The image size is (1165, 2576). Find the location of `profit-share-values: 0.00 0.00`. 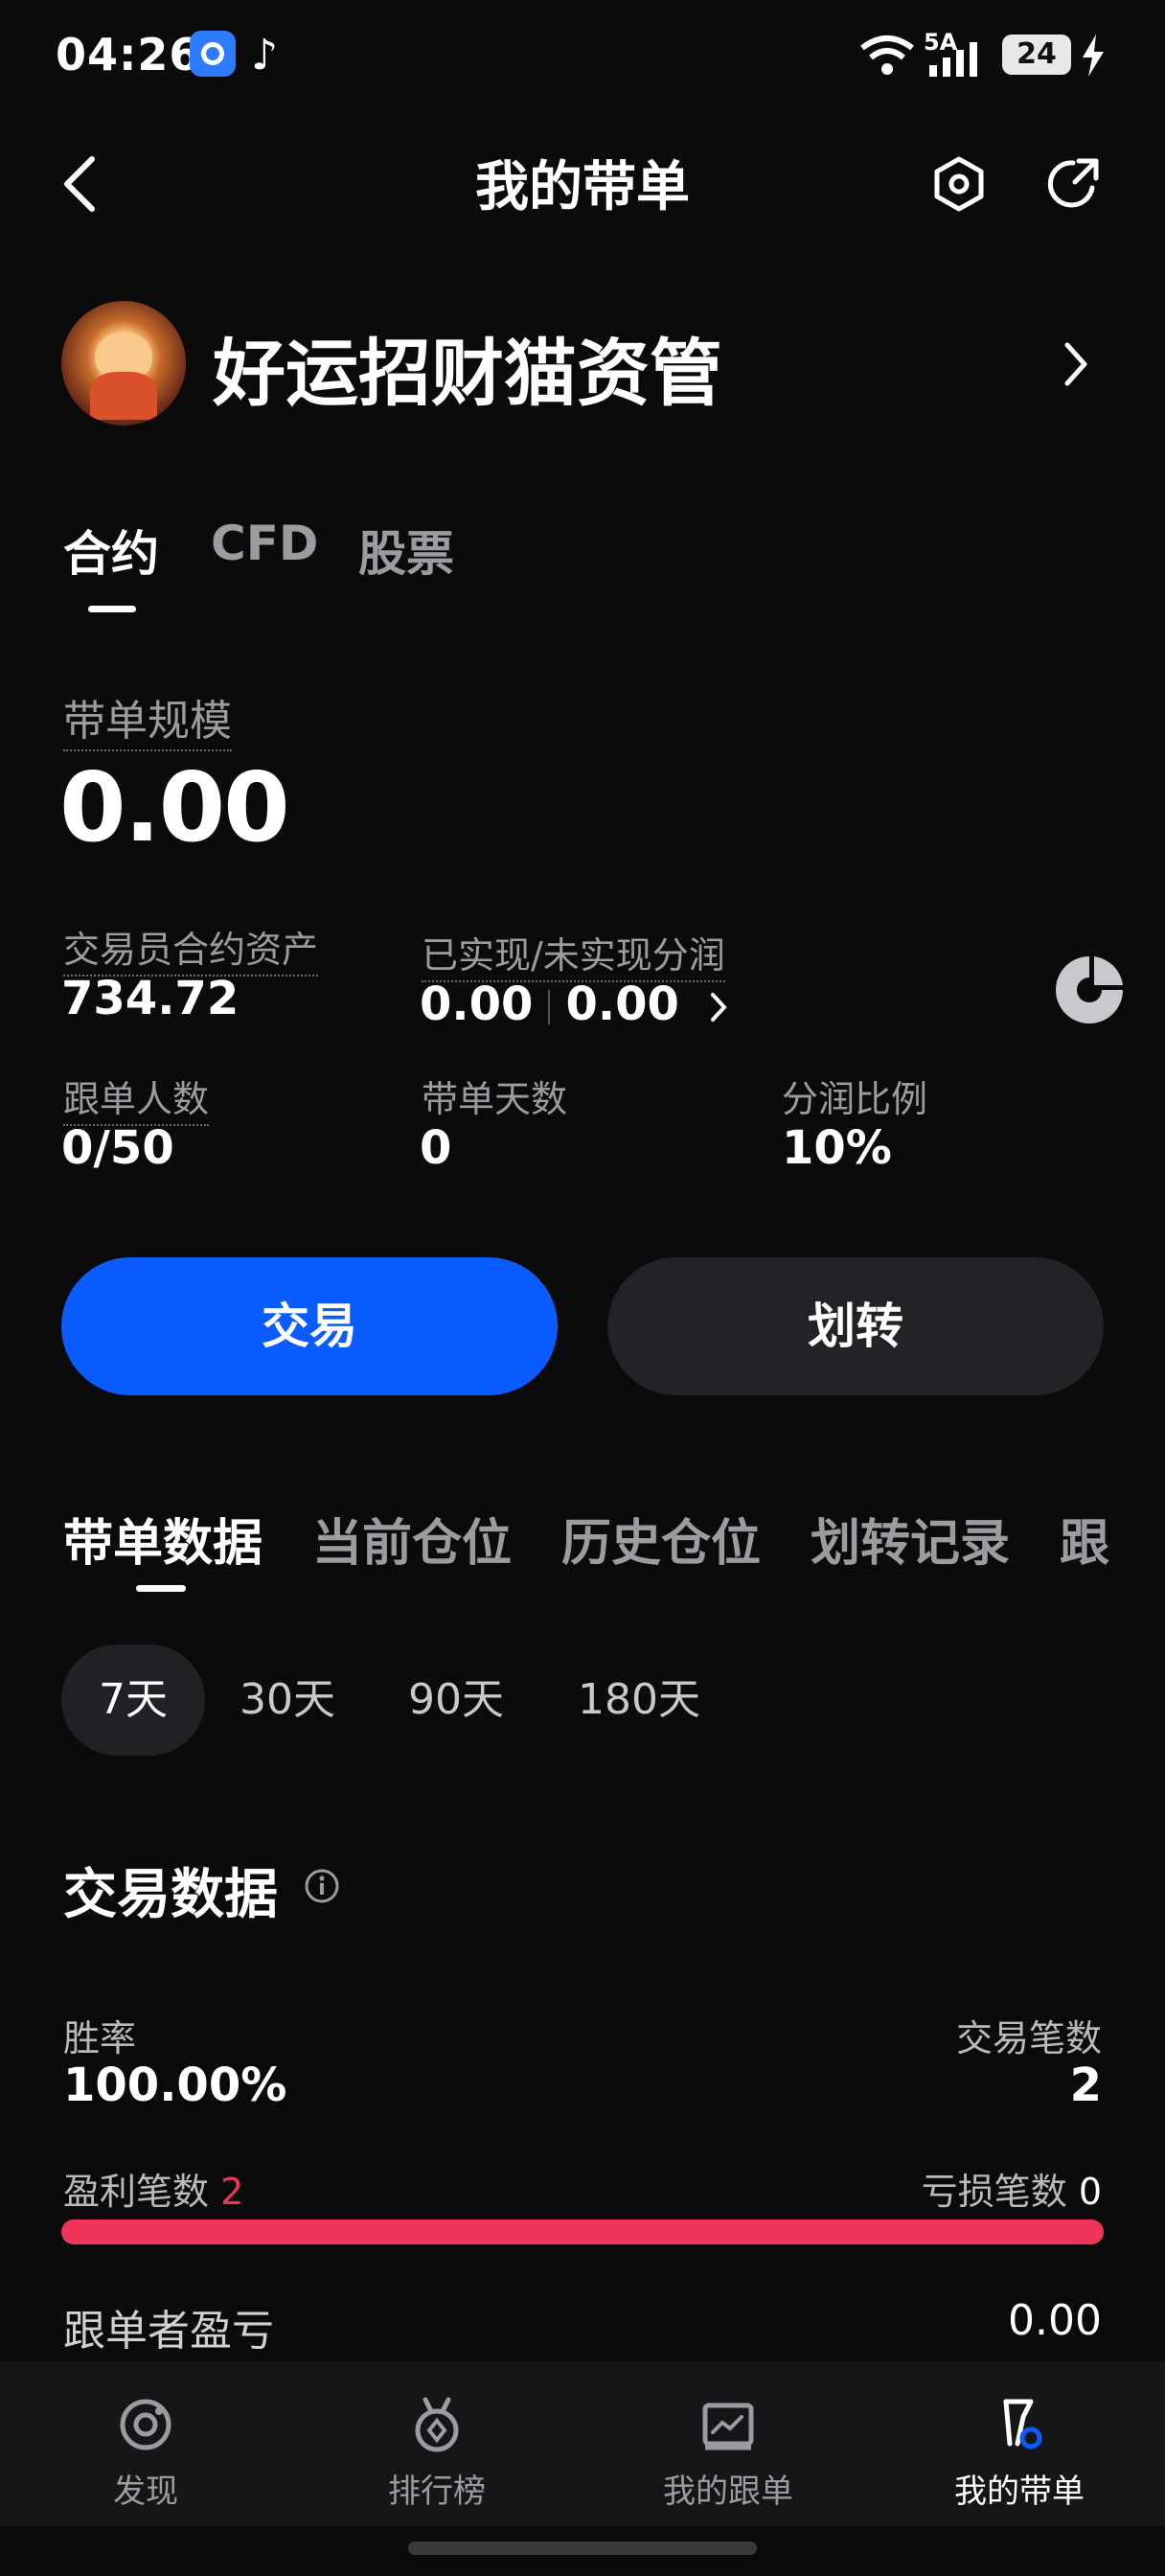

profit-share-values: 0.00 0.00 is located at coordinates (574, 1004).